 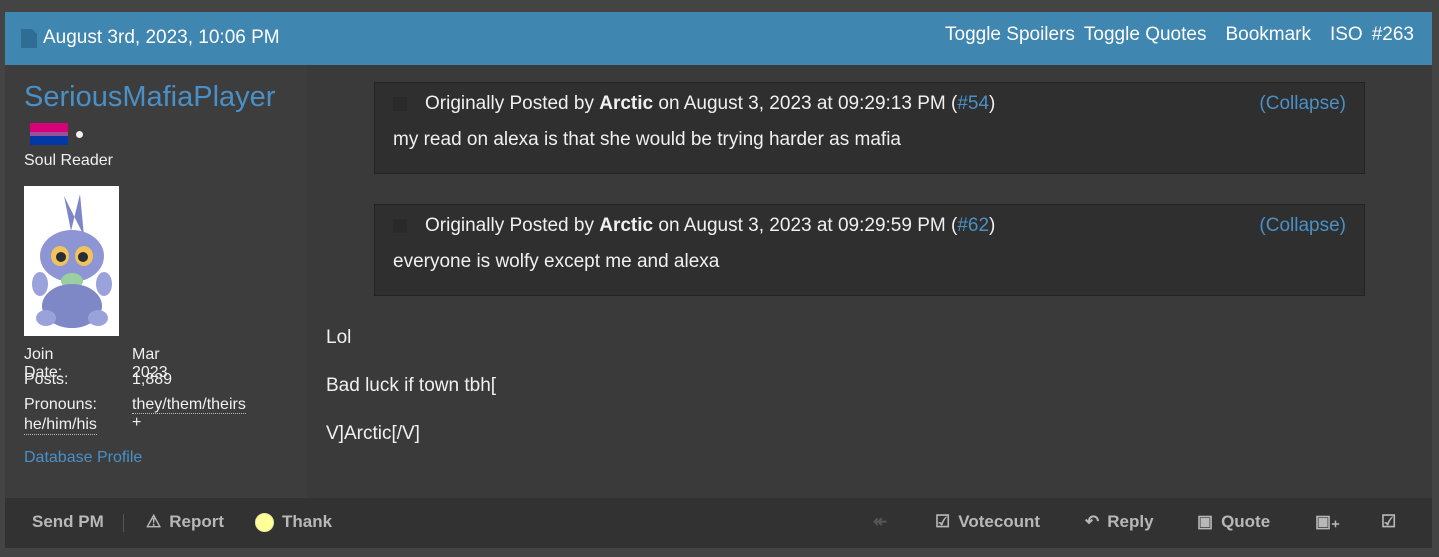 What do you see at coordinates (1246, 521) in the screenshot?
I see `quote-label: Quote` at bounding box center [1246, 521].